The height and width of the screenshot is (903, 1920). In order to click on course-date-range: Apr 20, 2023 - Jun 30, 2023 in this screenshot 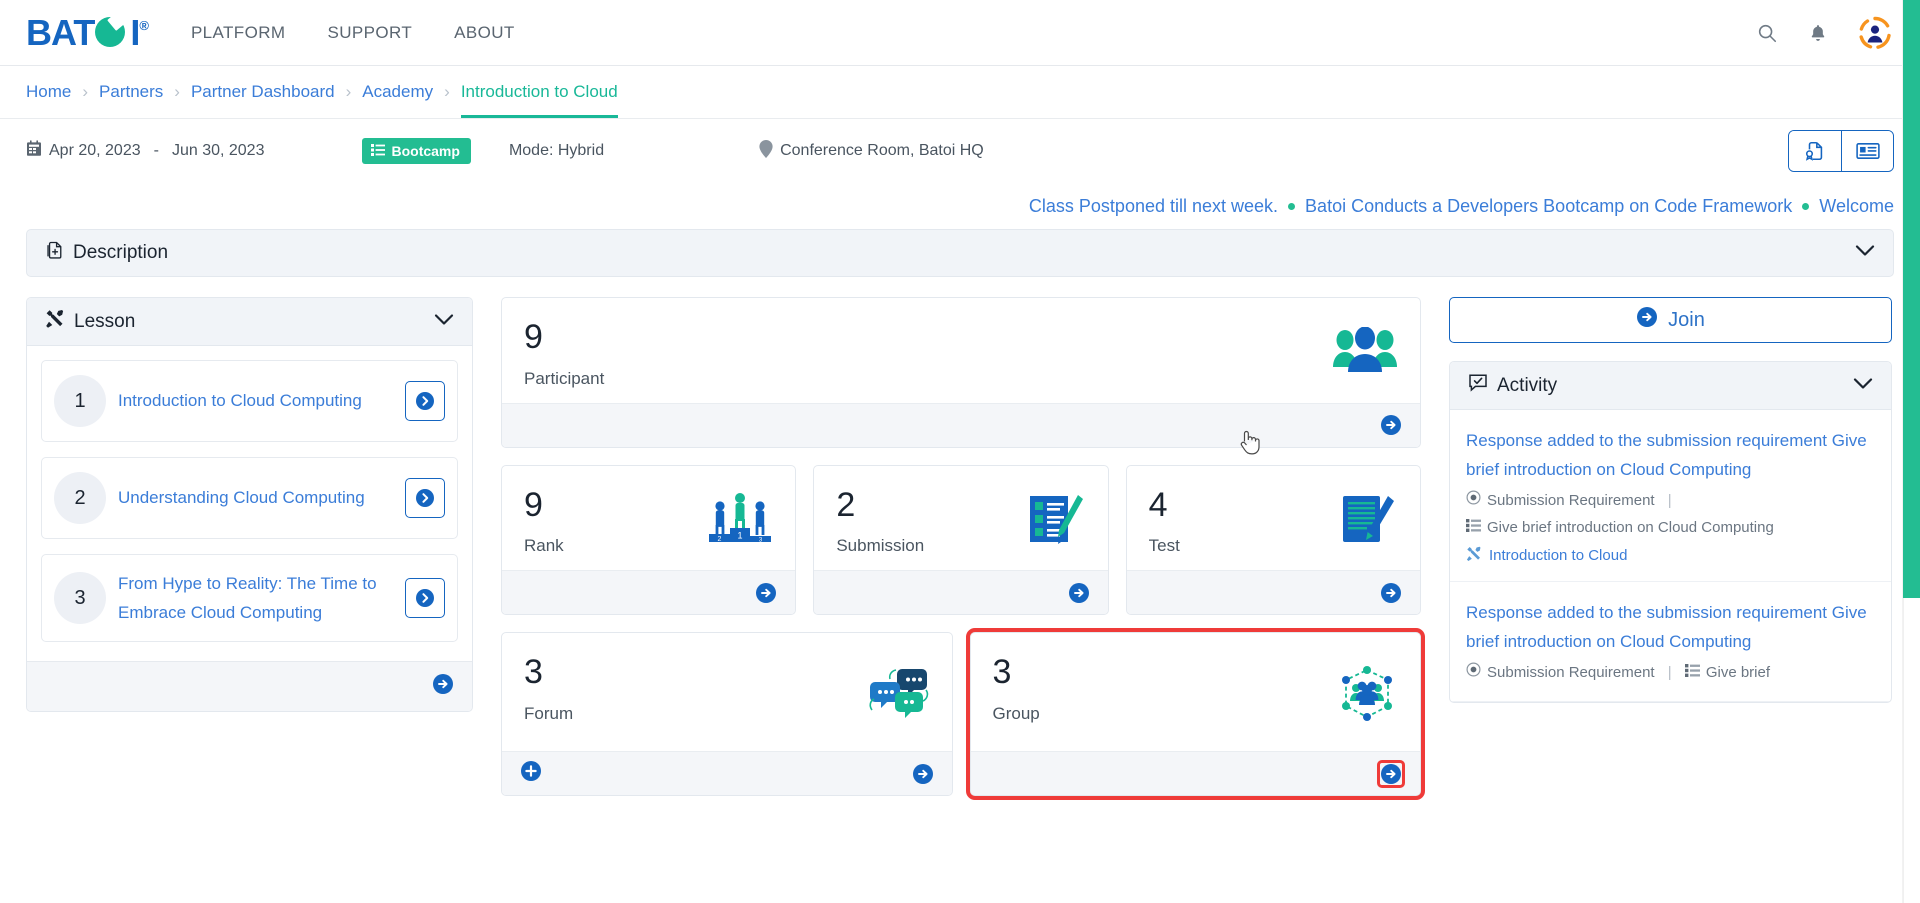, I will do `click(145, 151)`.